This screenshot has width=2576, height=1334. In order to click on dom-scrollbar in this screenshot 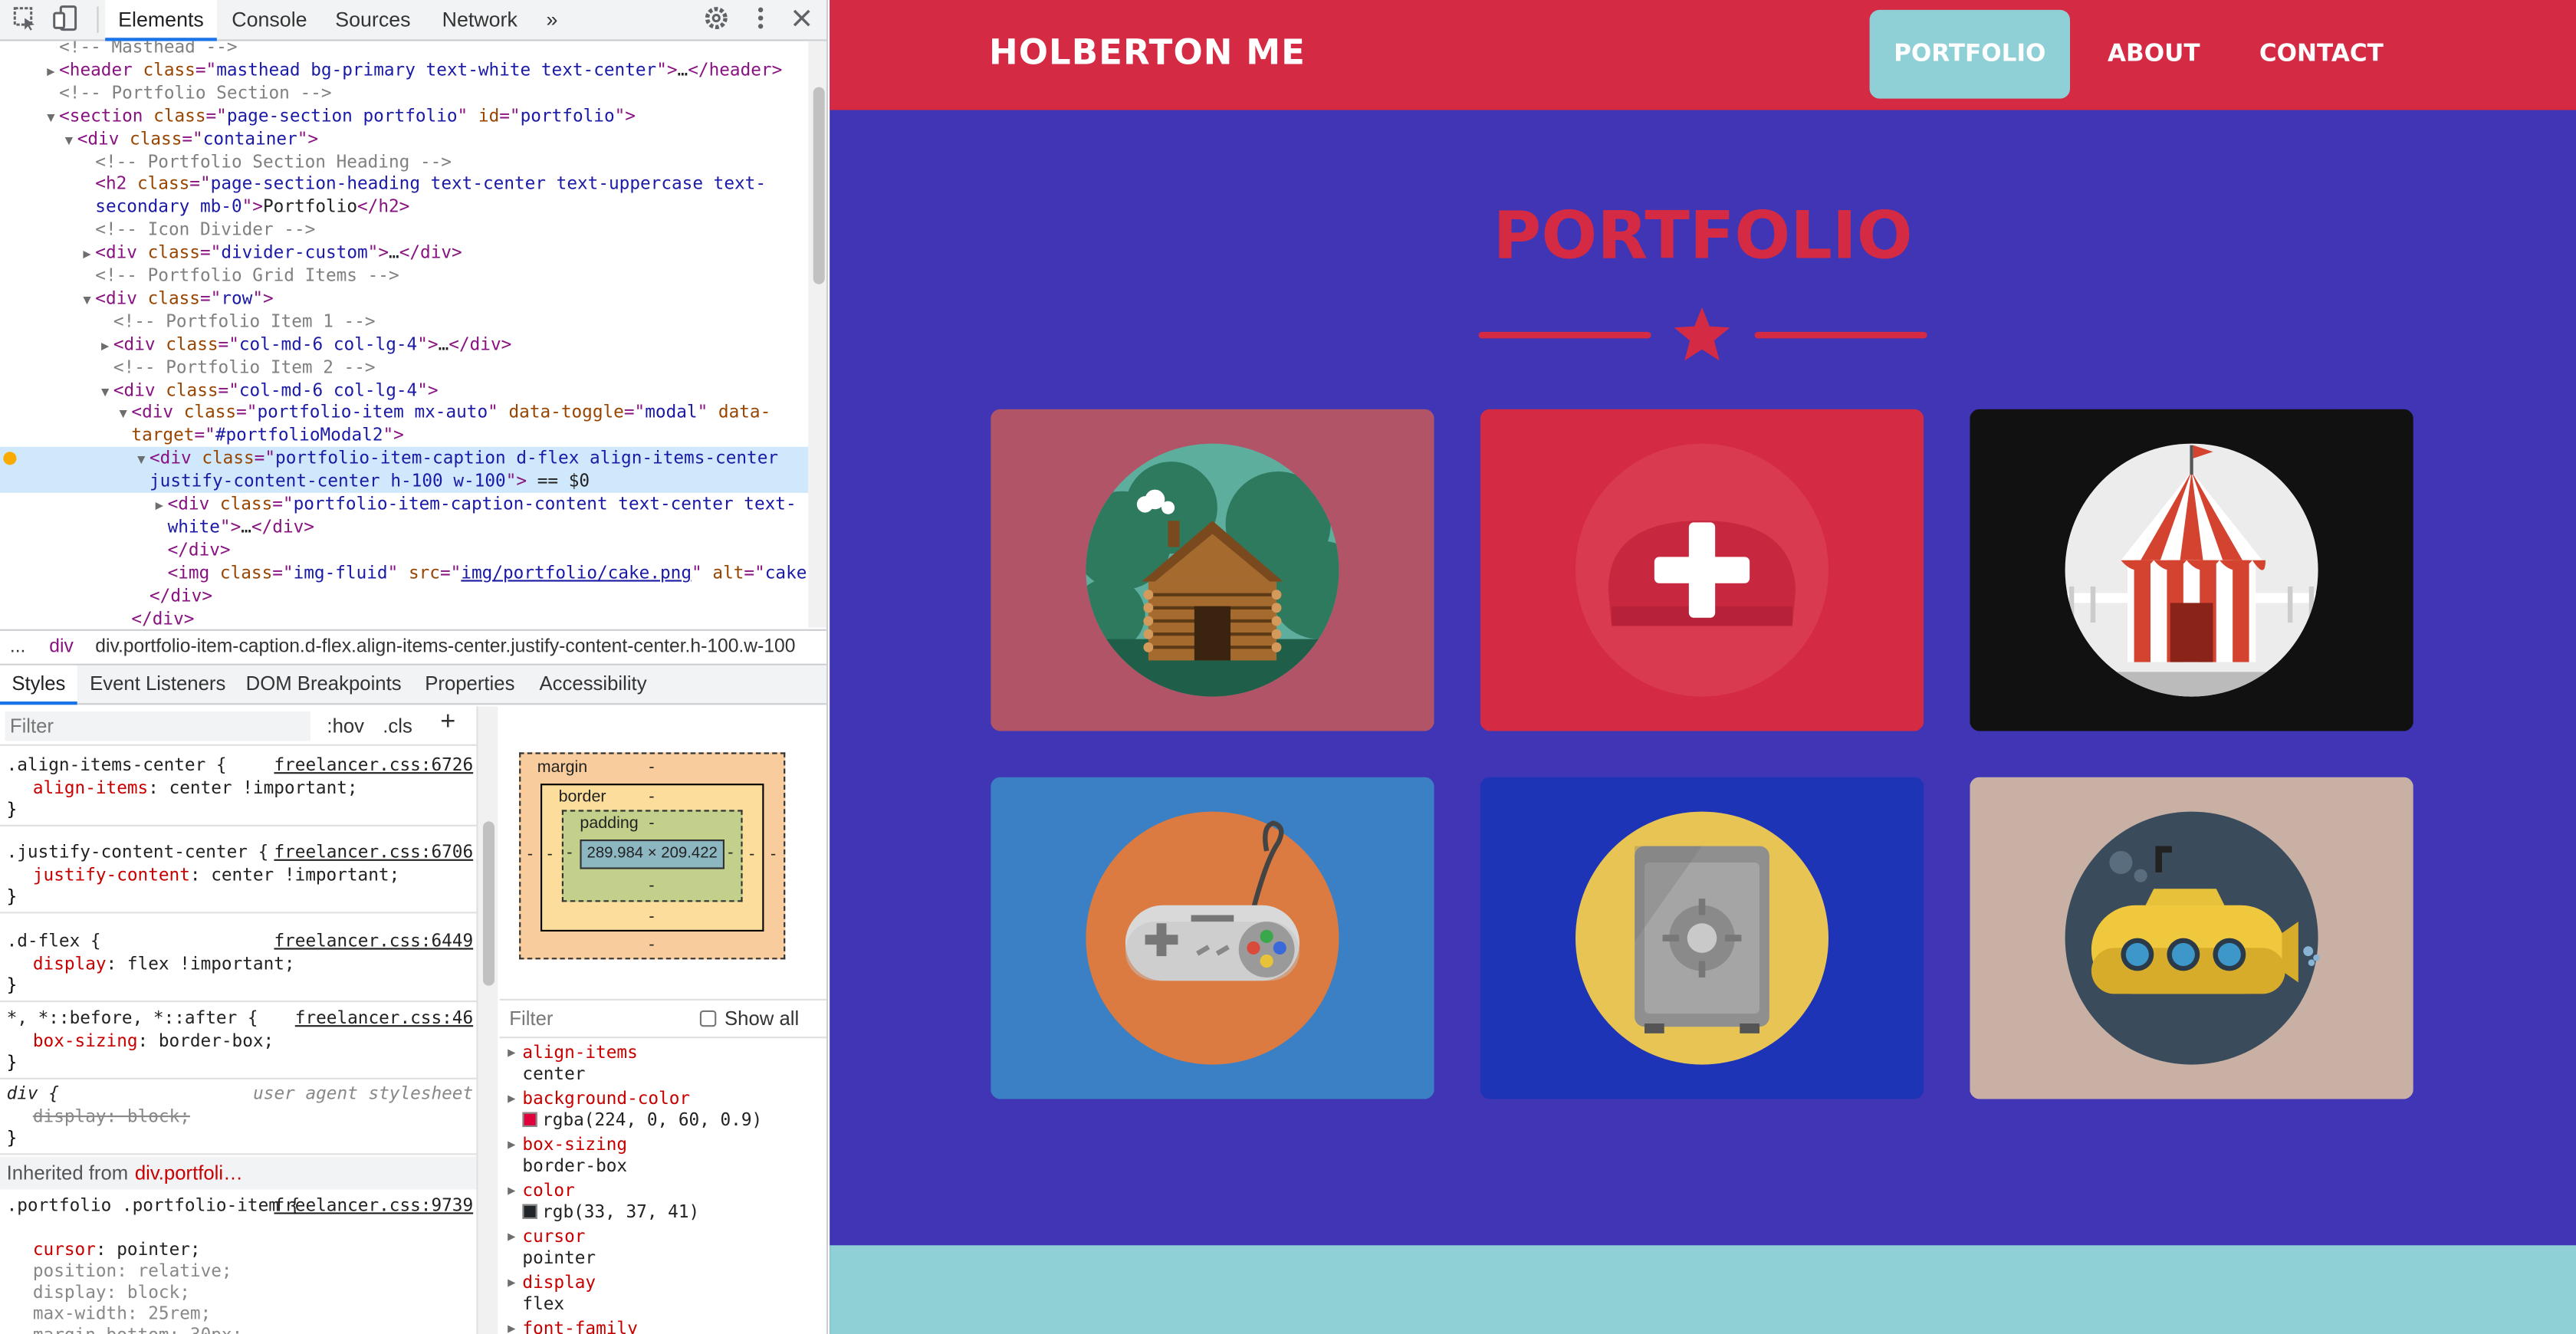, I will do `click(817, 334)`.